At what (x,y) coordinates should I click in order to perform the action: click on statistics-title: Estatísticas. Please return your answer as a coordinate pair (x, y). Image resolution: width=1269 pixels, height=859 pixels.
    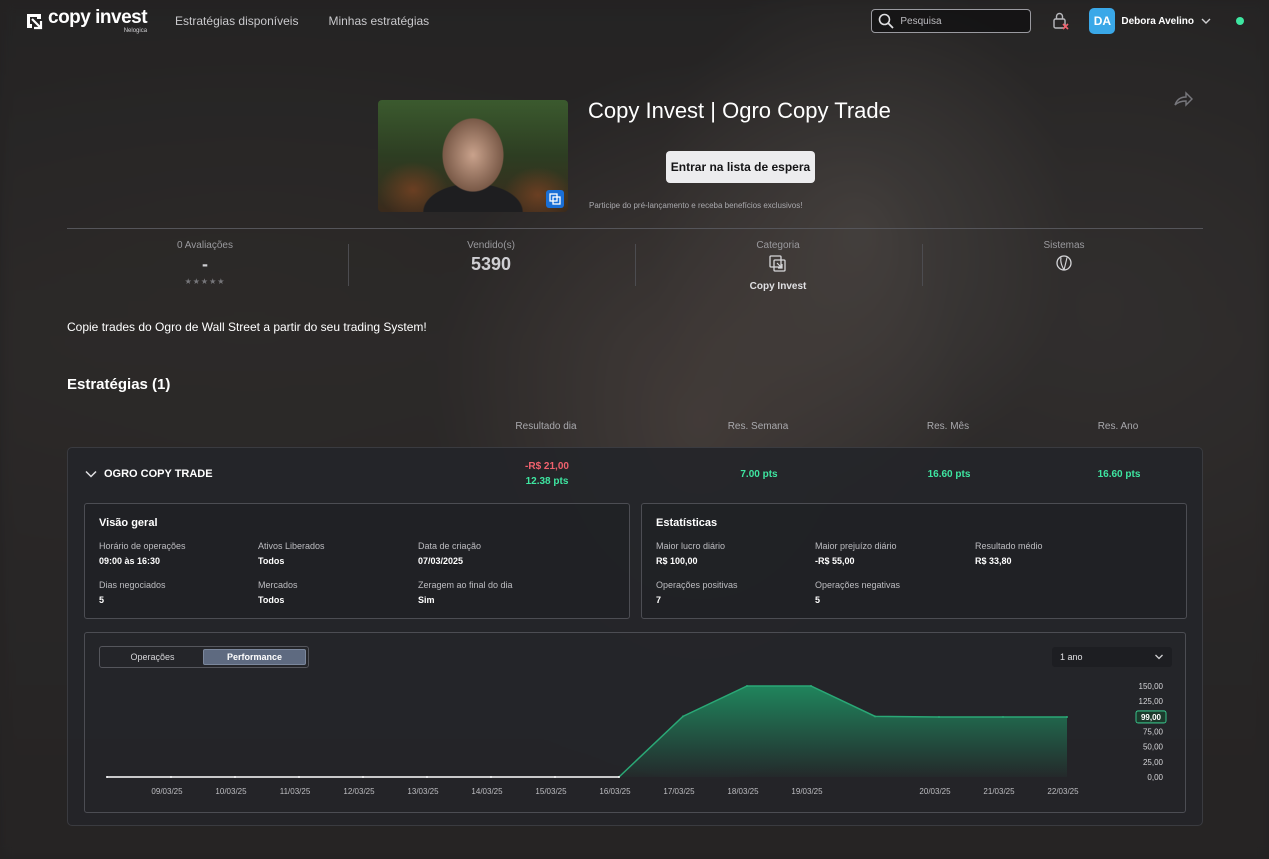
    Looking at the image, I should click on (687, 523).